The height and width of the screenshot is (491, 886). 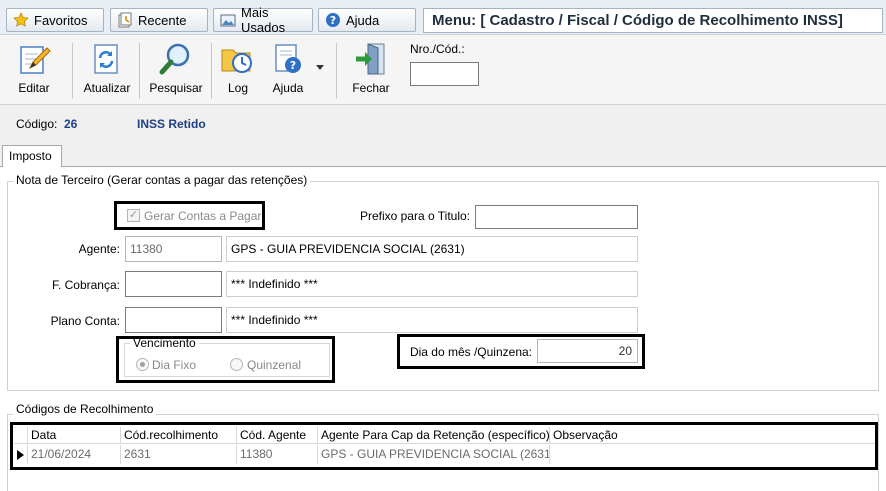 I want to click on favoritos-label: Favoritos, so click(x=61, y=20).